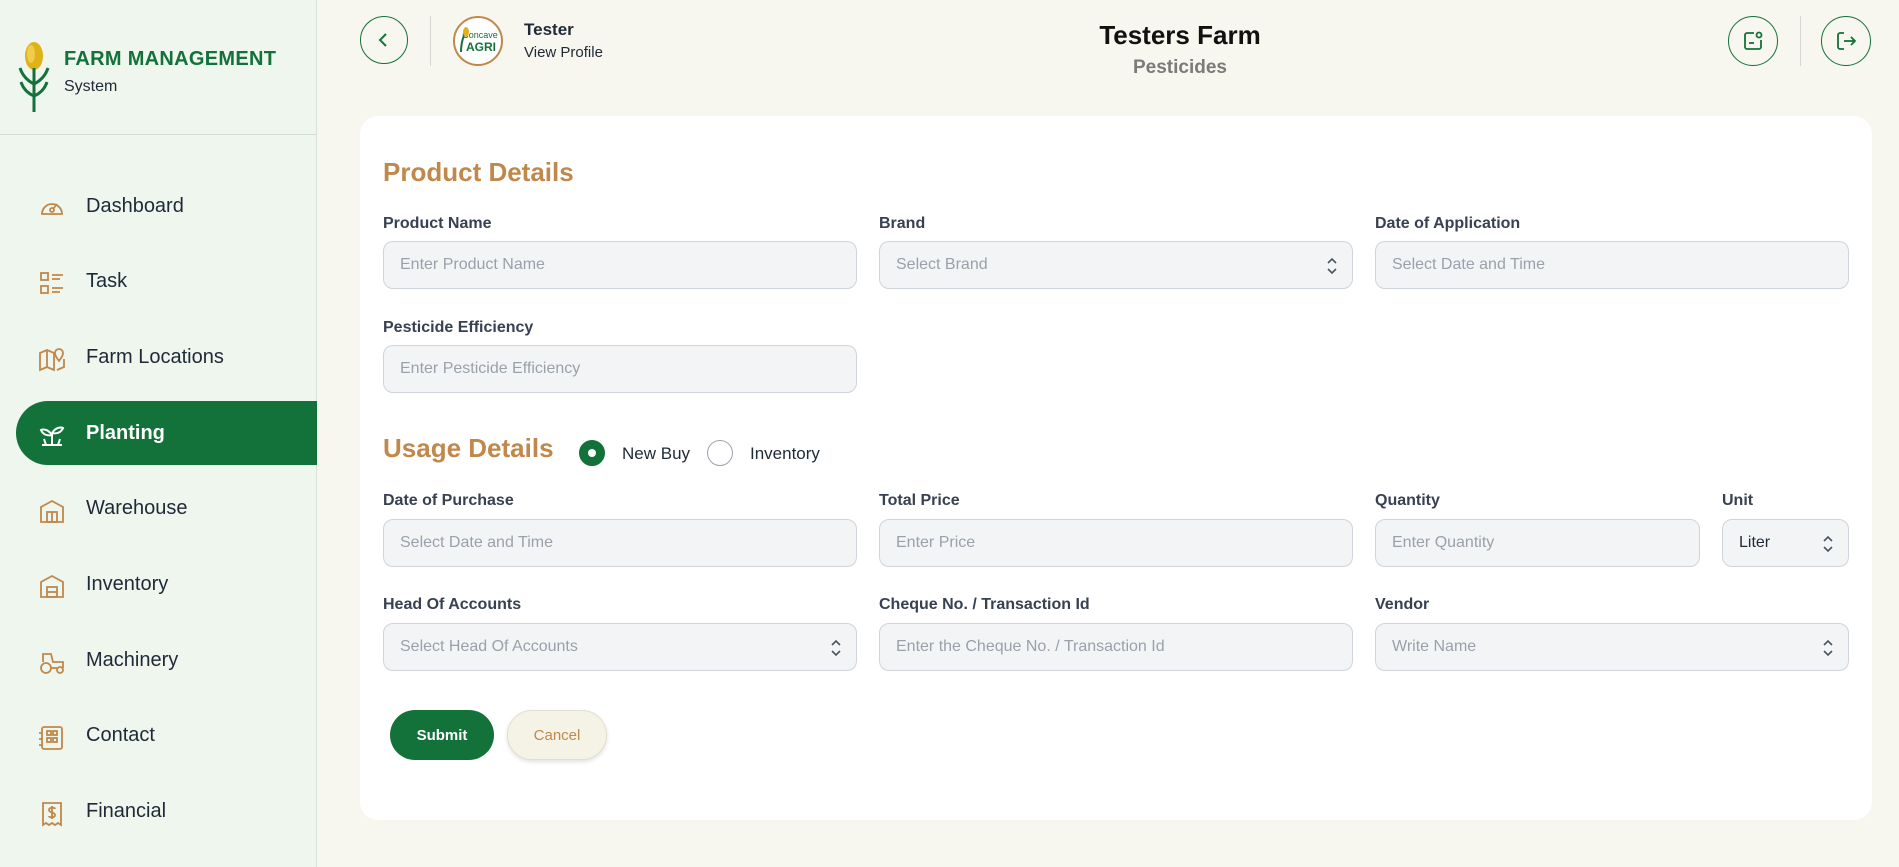  What do you see at coordinates (620, 265) in the screenshot?
I see `product-name-input: Enter Product Name` at bounding box center [620, 265].